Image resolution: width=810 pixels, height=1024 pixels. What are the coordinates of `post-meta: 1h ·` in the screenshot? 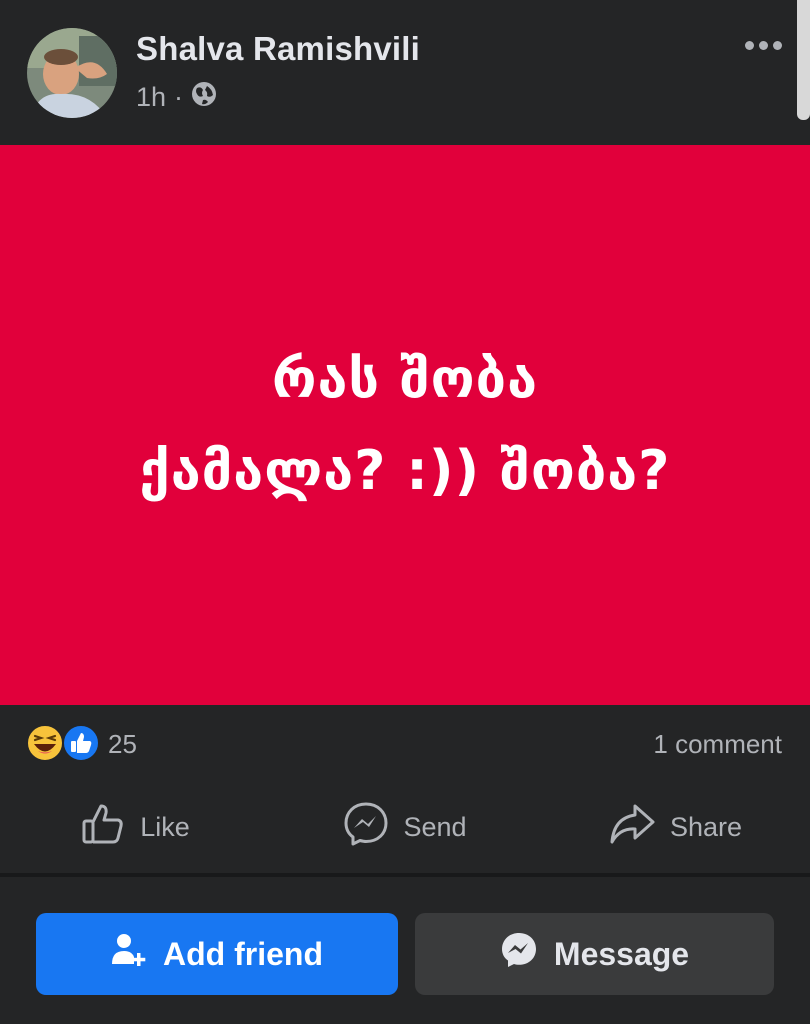 It's located at (176, 97).